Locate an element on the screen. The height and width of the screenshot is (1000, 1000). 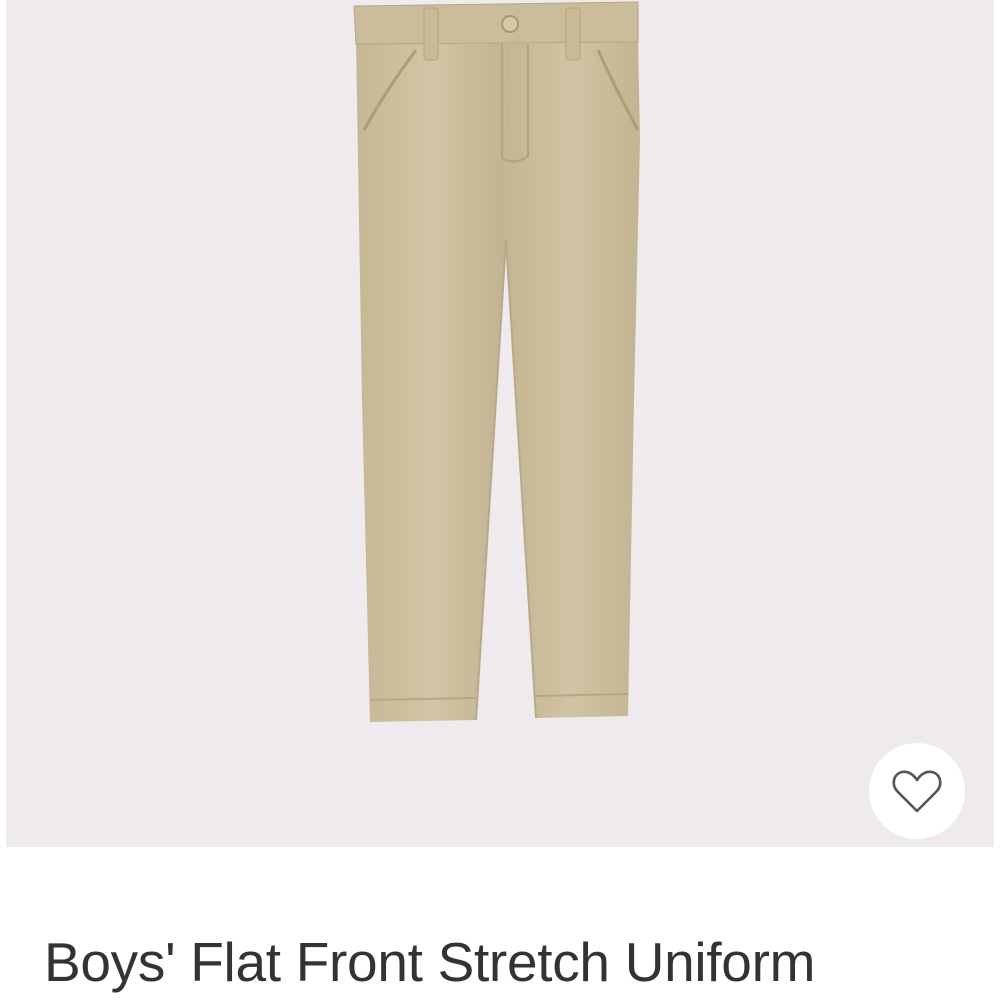
favorite-button is located at coordinates (917, 791).